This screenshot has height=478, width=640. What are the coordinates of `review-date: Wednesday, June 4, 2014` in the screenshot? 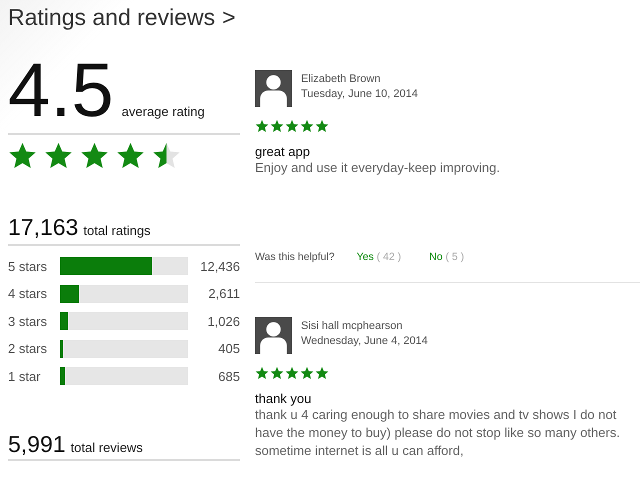 It's located at (364, 341).